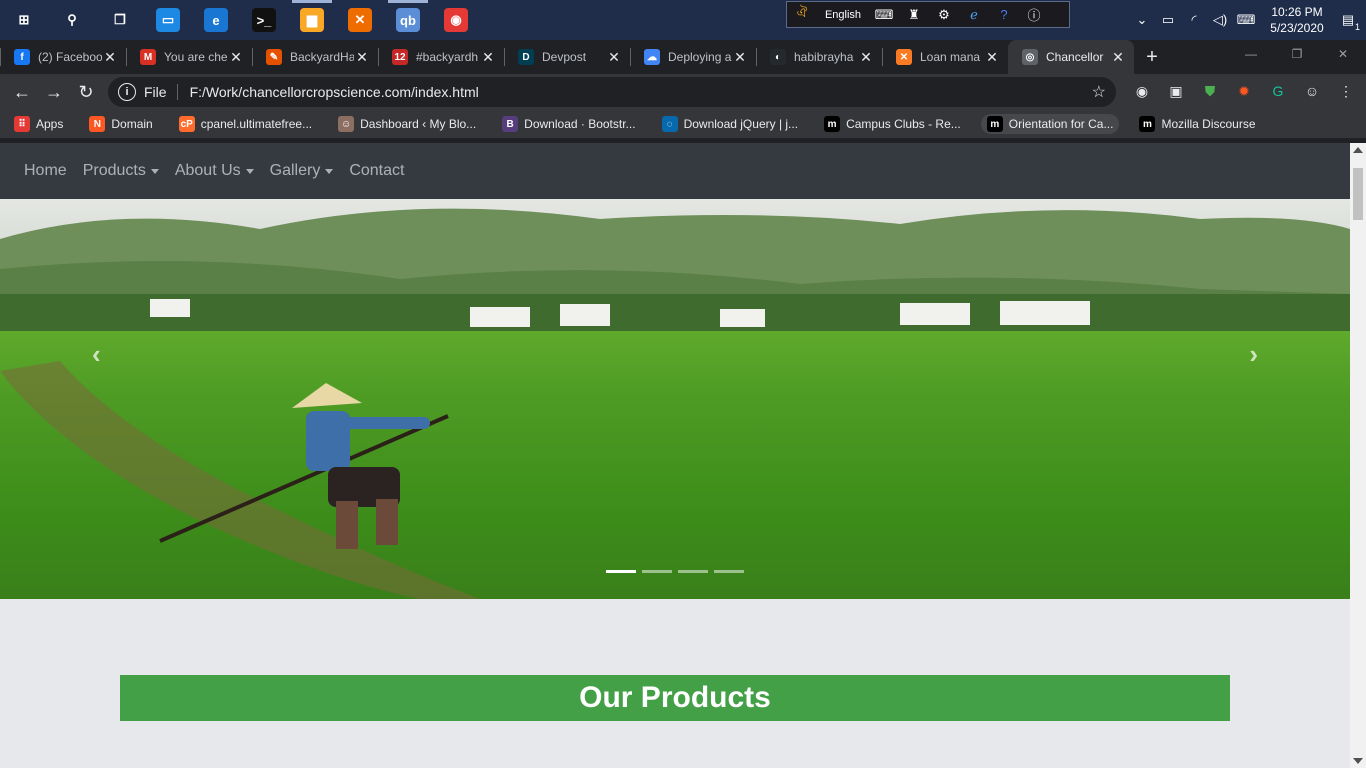 The image size is (1366, 768). Describe the element at coordinates (1312, 91) in the screenshot. I see `profile-avatar: ☺` at that location.